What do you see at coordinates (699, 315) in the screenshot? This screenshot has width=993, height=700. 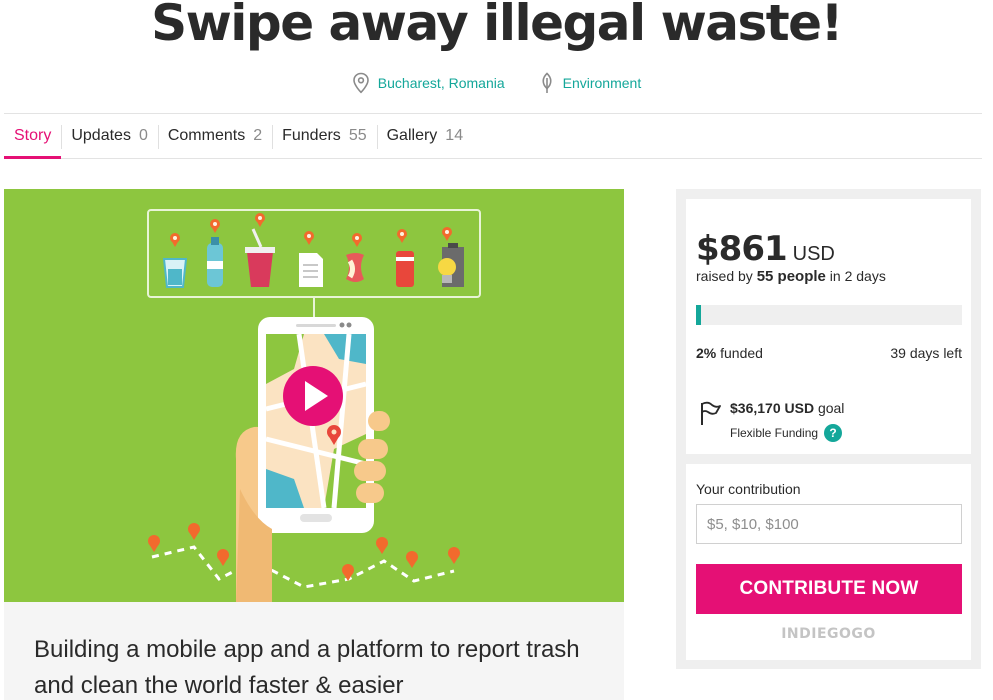 I see `progress-fill` at bounding box center [699, 315].